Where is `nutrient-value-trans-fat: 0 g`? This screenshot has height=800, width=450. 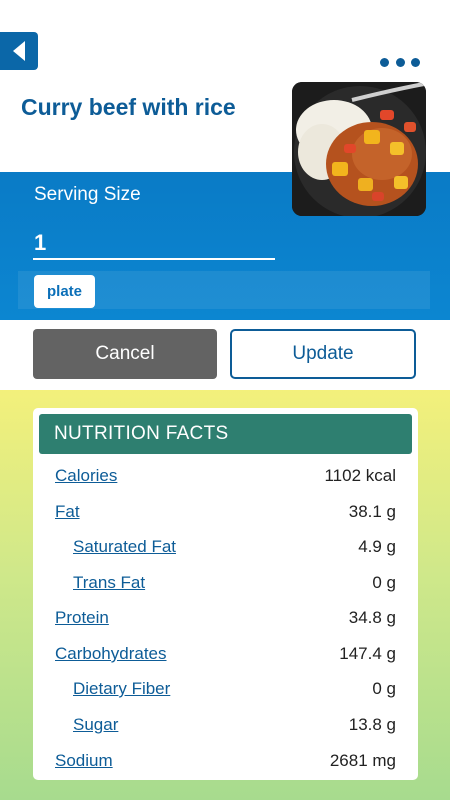 nutrient-value-trans-fat: 0 g is located at coordinates (384, 582).